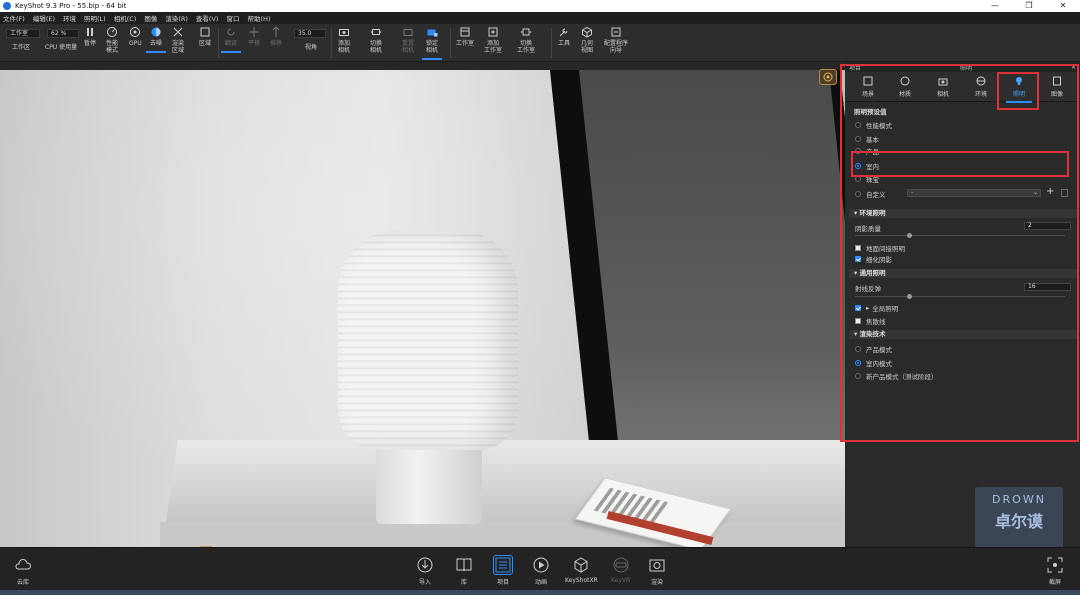 Image resolution: width=1080 pixels, height=595 pixels. What do you see at coordinates (873, 125) in the screenshot?
I see `preset-performance: 性能模式` at bounding box center [873, 125].